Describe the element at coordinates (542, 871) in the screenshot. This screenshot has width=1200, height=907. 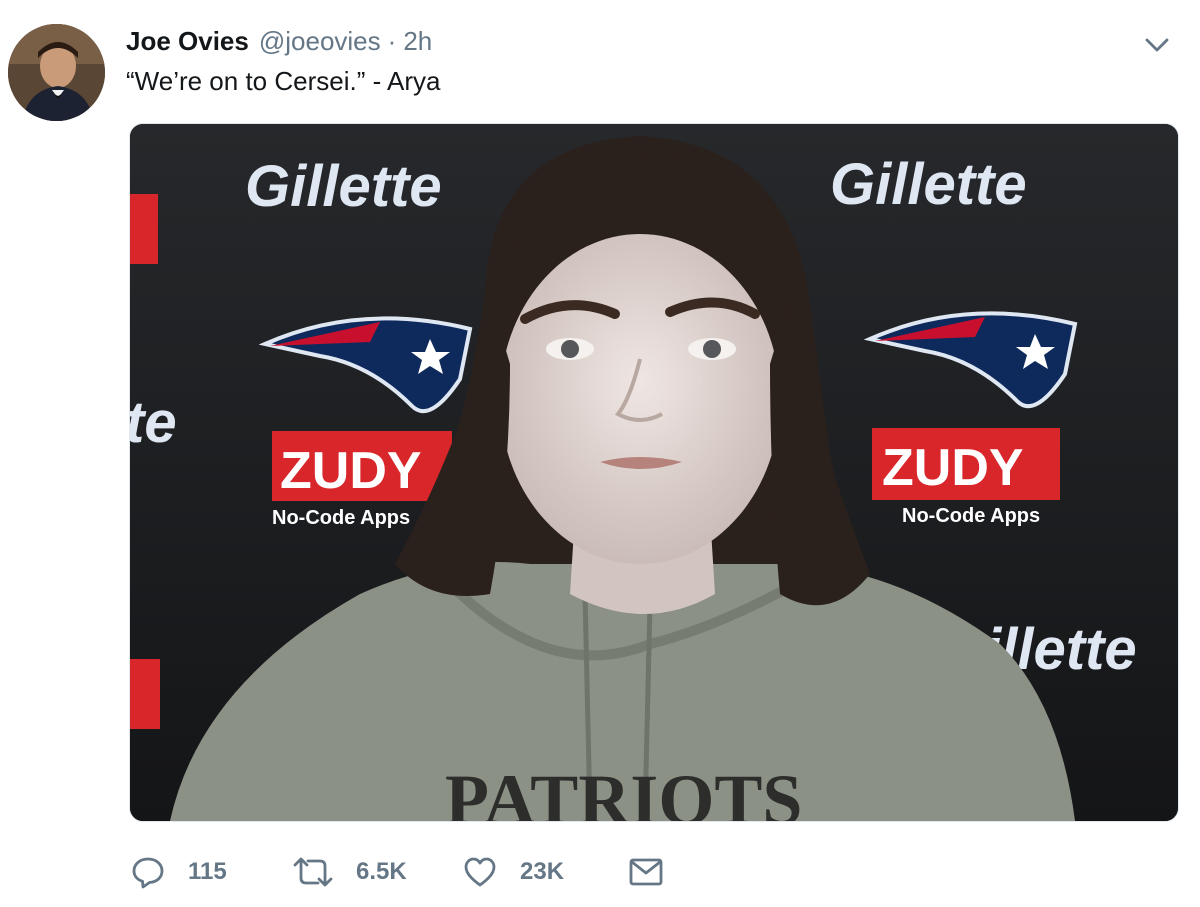
I see `like-count: 23K` at that location.